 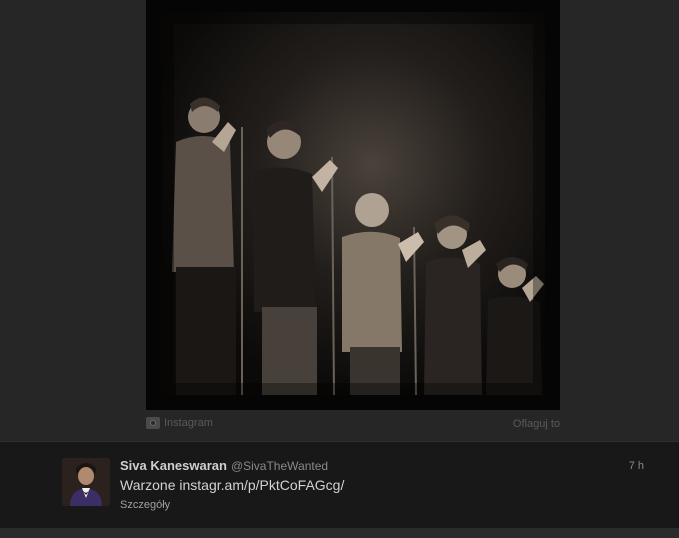 What do you see at coordinates (339, 533) in the screenshot?
I see `bottom-divider` at bounding box center [339, 533].